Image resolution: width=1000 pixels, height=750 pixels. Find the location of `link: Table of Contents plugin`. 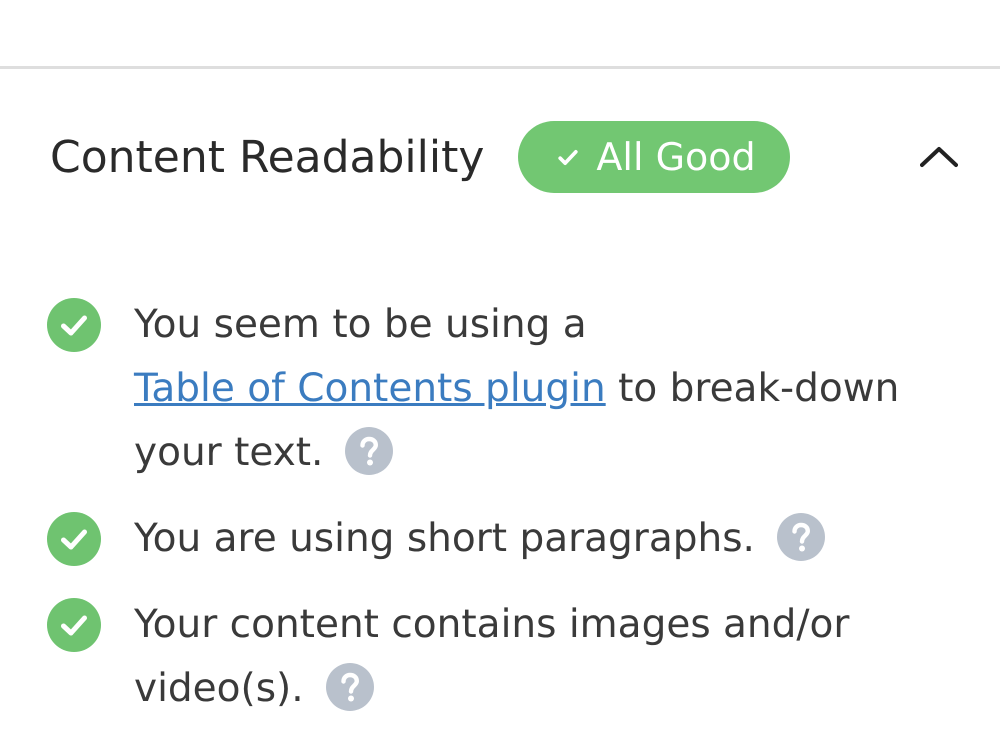

link: Table of Contents plugin is located at coordinates (370, 388).